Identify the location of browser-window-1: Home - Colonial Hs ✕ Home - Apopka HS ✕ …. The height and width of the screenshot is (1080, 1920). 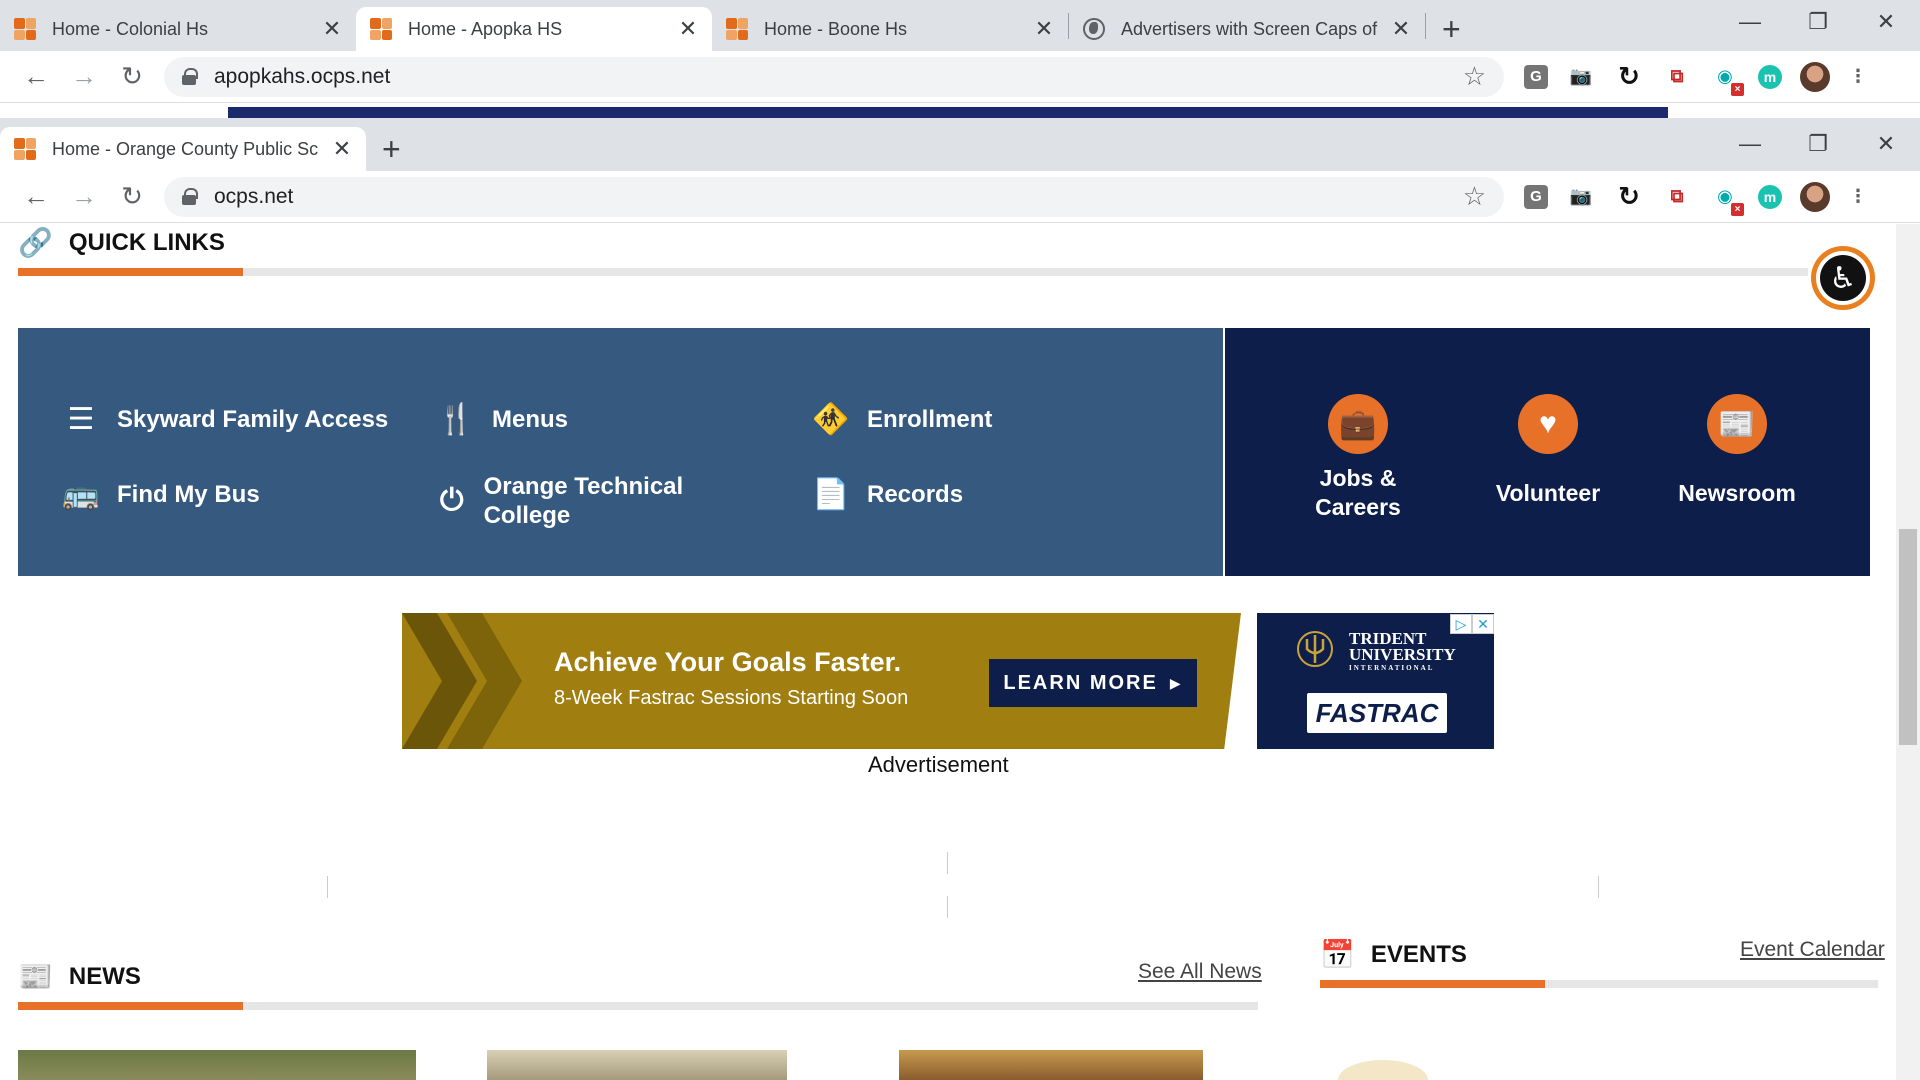
(960, 51).